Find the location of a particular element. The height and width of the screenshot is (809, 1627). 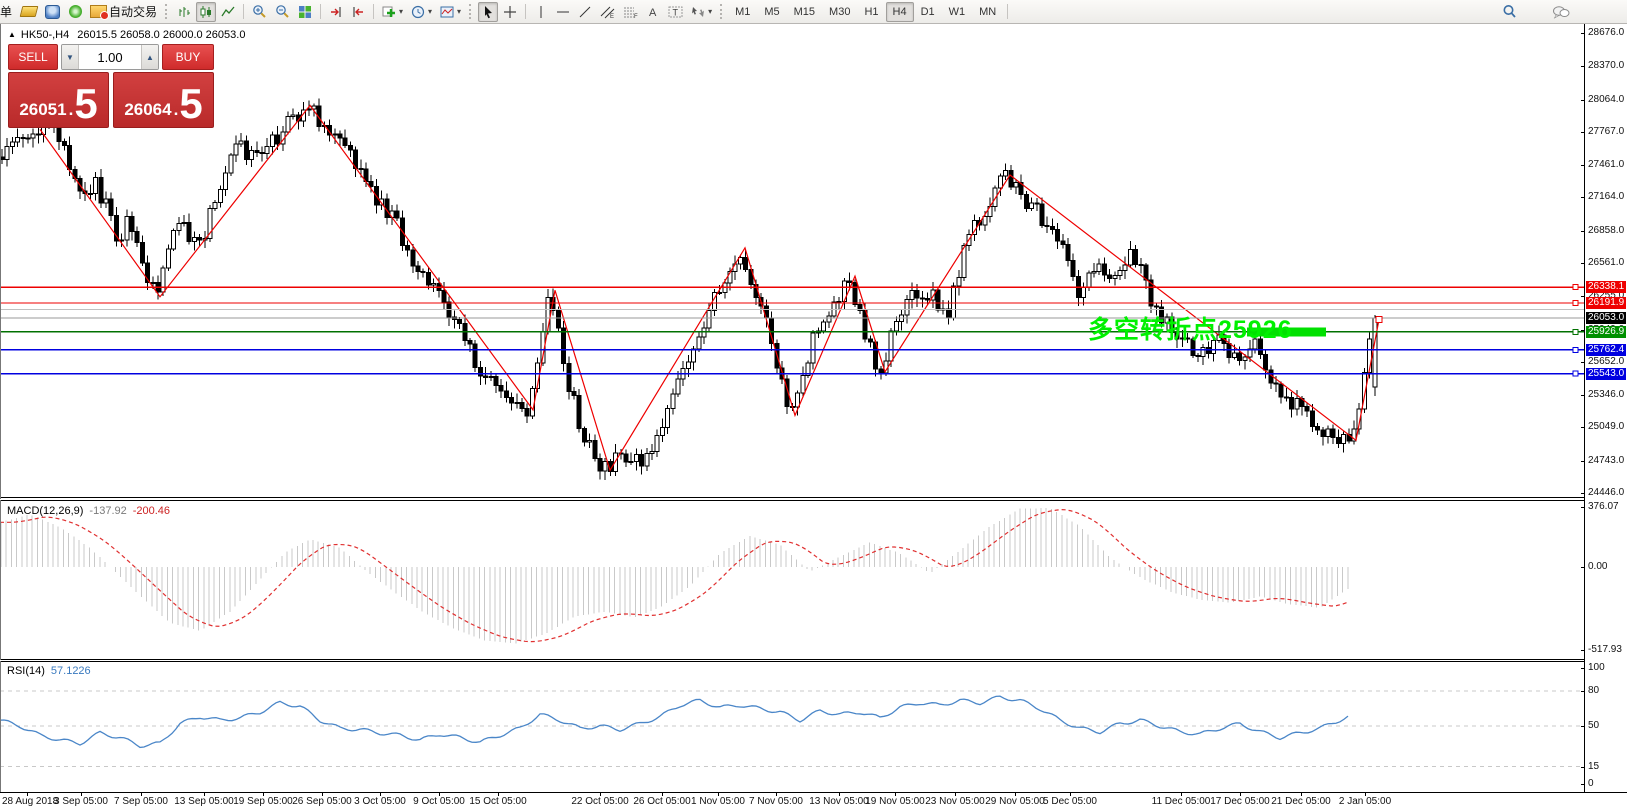

text-icon: A is located at coordinates (653, 13).